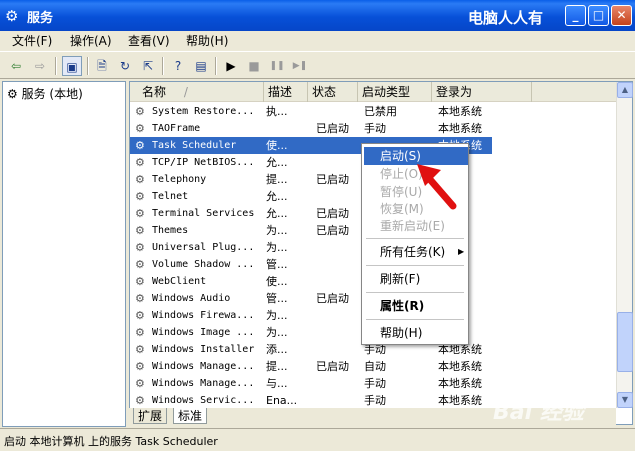 The width and height of the screenshot is (635, 451). I want to click on toolbar: ⇦ ⇨ ▣ 🗎 ↻ ⇱ ? ▤ ▶ ■ ❚❚ ▶❚, so click(317, 65).